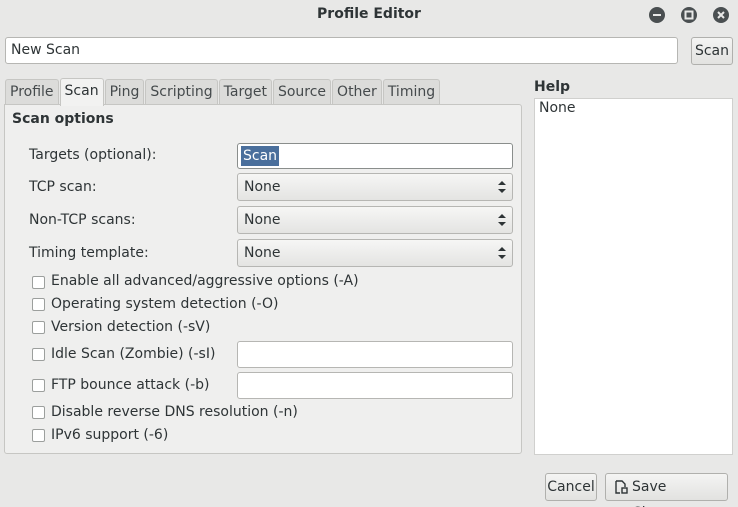 Image resolution: width=738 pixels, height=507 pixels. What do you see at coordinates (81, 92) in the screenshot?
I see `tab-scan: Scan` at bounding box center [81, 92].